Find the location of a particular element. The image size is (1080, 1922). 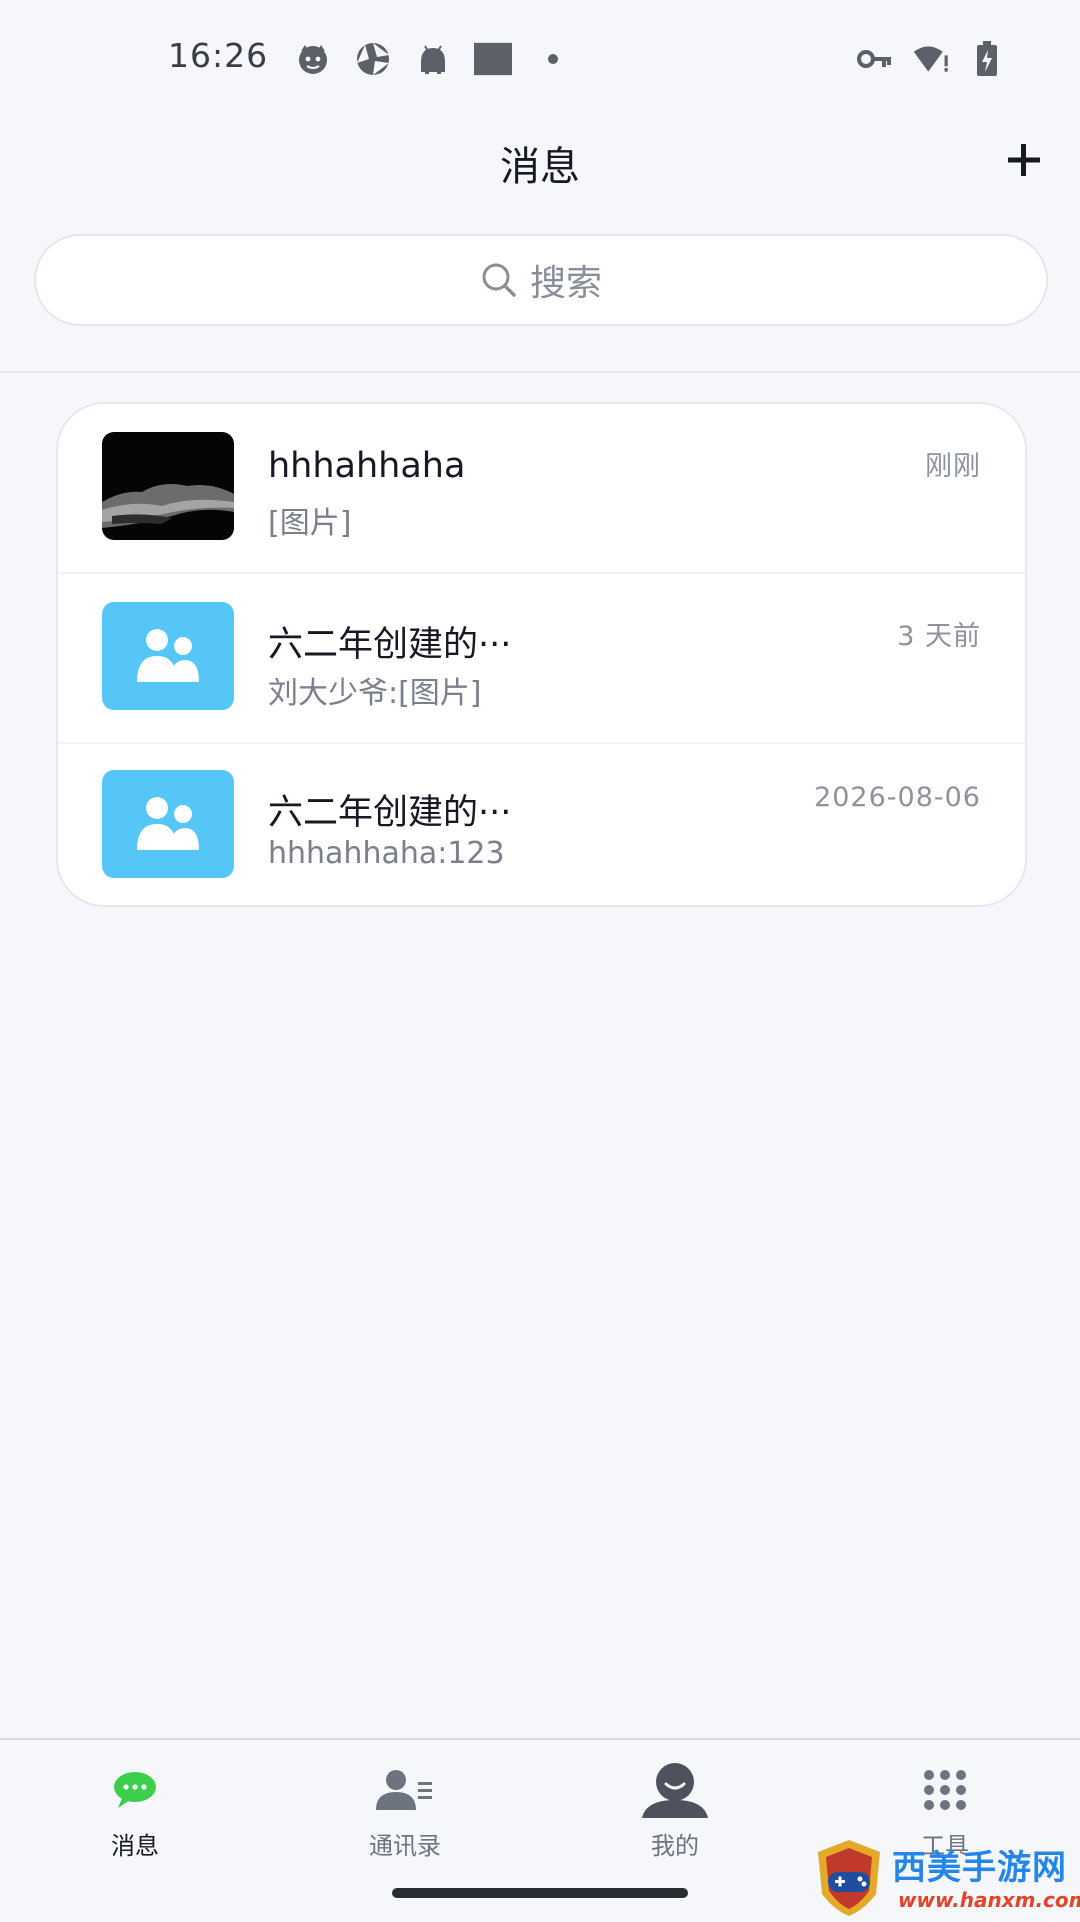

status-icons-right is located at coordinates (931, 59).